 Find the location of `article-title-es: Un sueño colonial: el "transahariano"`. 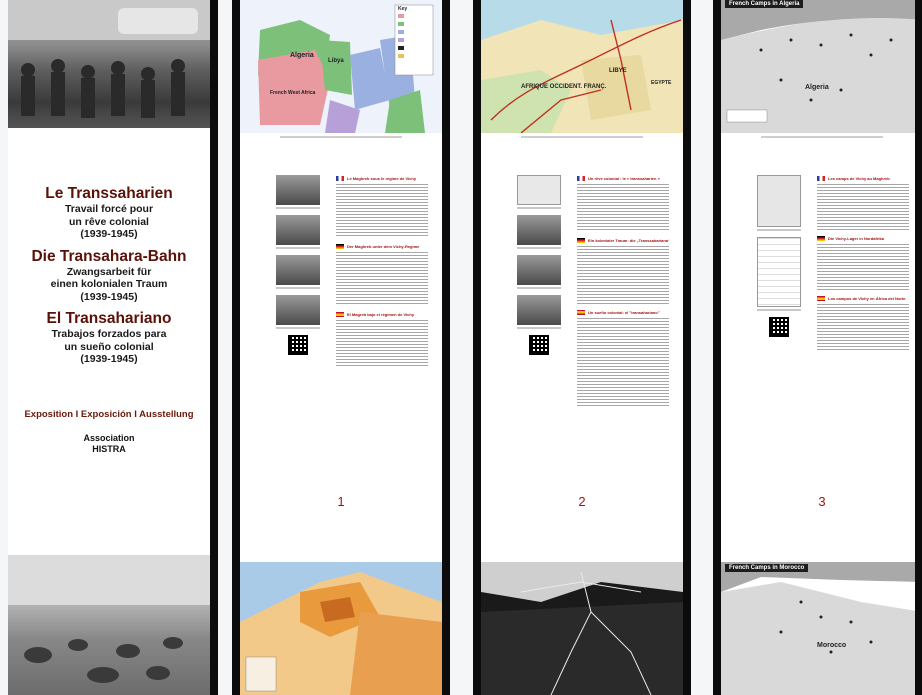

article-title-es: Un sueño colonial: el "transahariano" is located at coordinates (624, 312).